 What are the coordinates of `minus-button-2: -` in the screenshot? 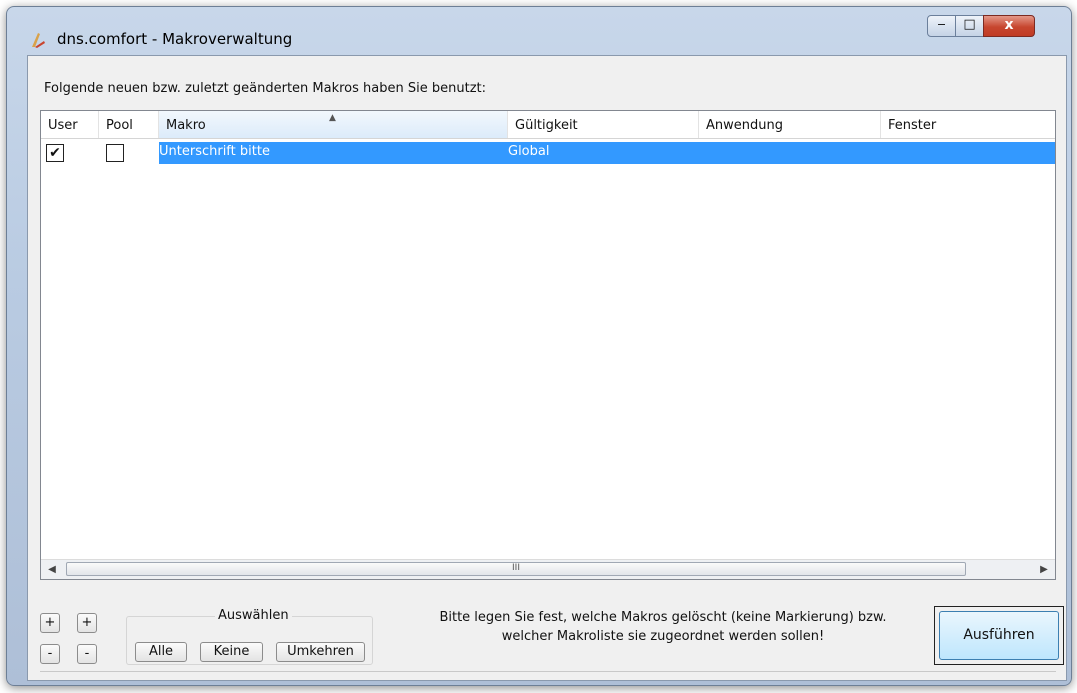 It's located at (87, 654).